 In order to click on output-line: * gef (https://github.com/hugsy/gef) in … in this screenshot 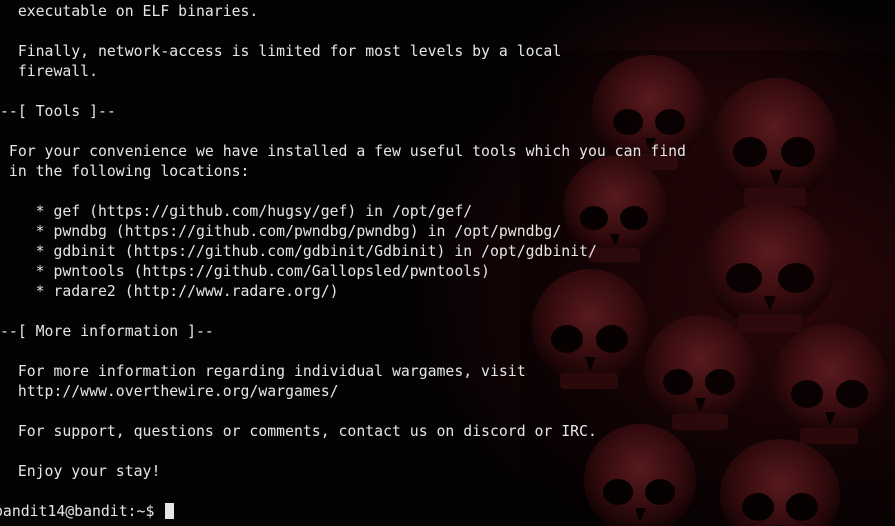, I will do `click(236, 211)`.